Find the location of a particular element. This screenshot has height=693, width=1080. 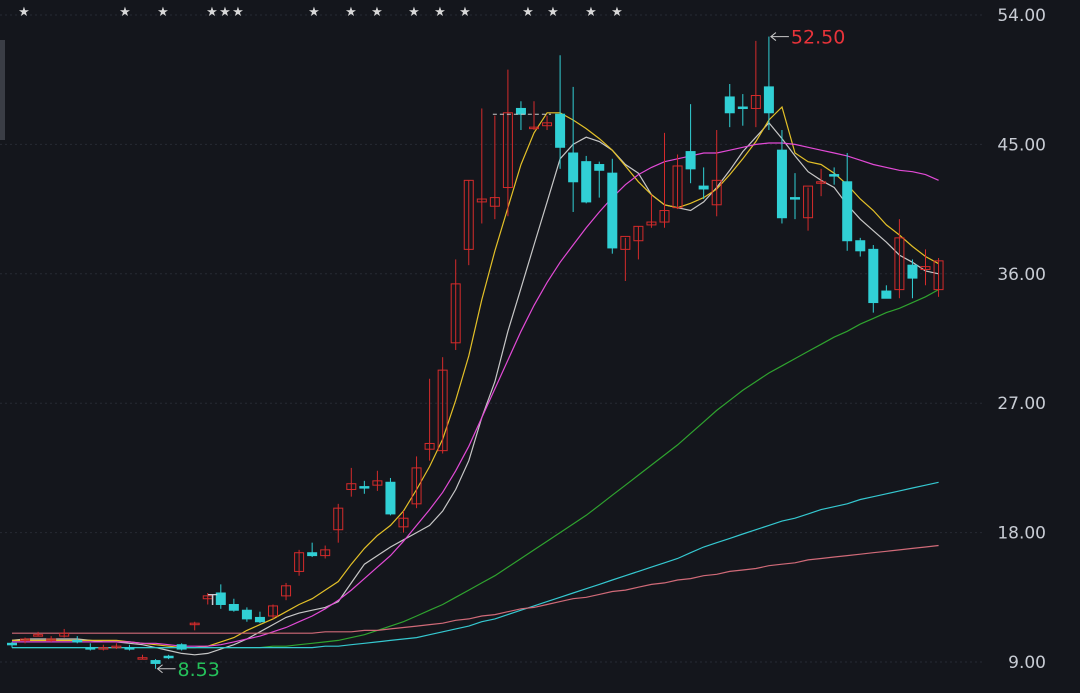

y-tick-label: 9.00 is located at coordinates (1027, 663).